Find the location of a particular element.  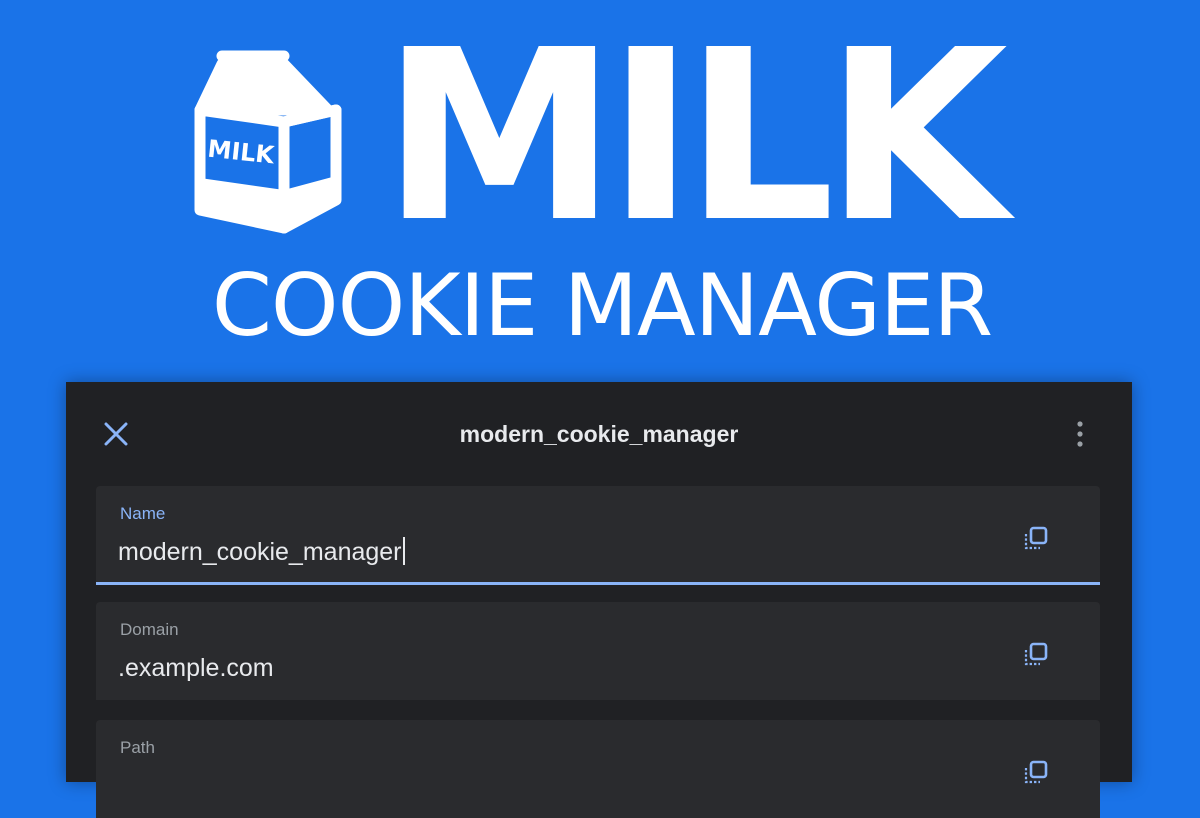

dialog-header: modern_cookie_manager is located at coordinates (599, 432).